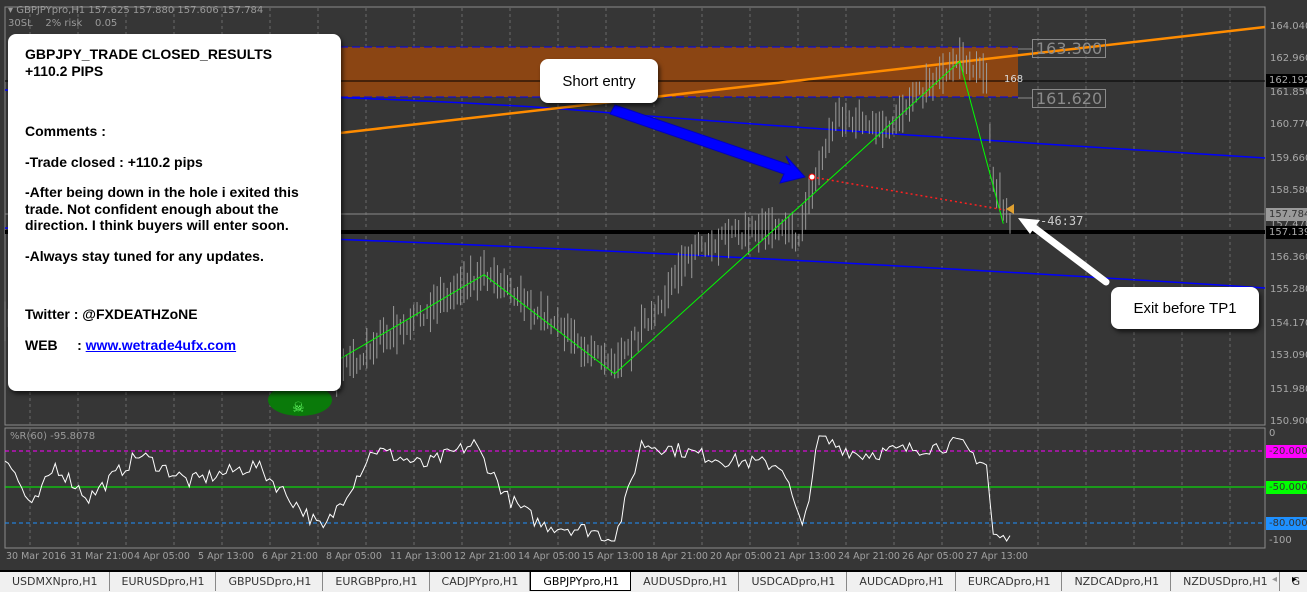 The height and width of the screenshot is (592, 1307). I want to click on short-entry-callout: Short entry, so click(599, 81).